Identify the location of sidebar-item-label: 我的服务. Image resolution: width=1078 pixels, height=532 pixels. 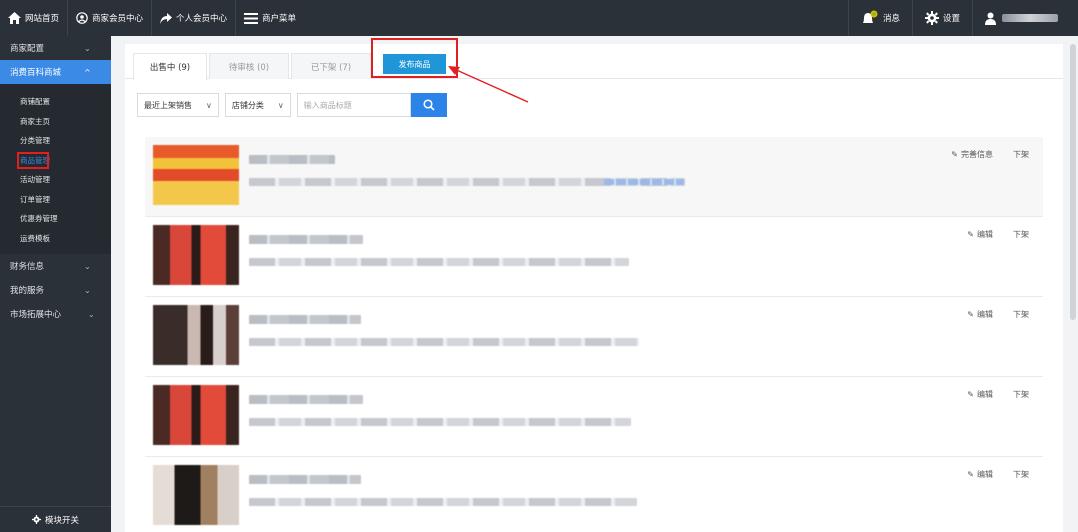
(27, 291).